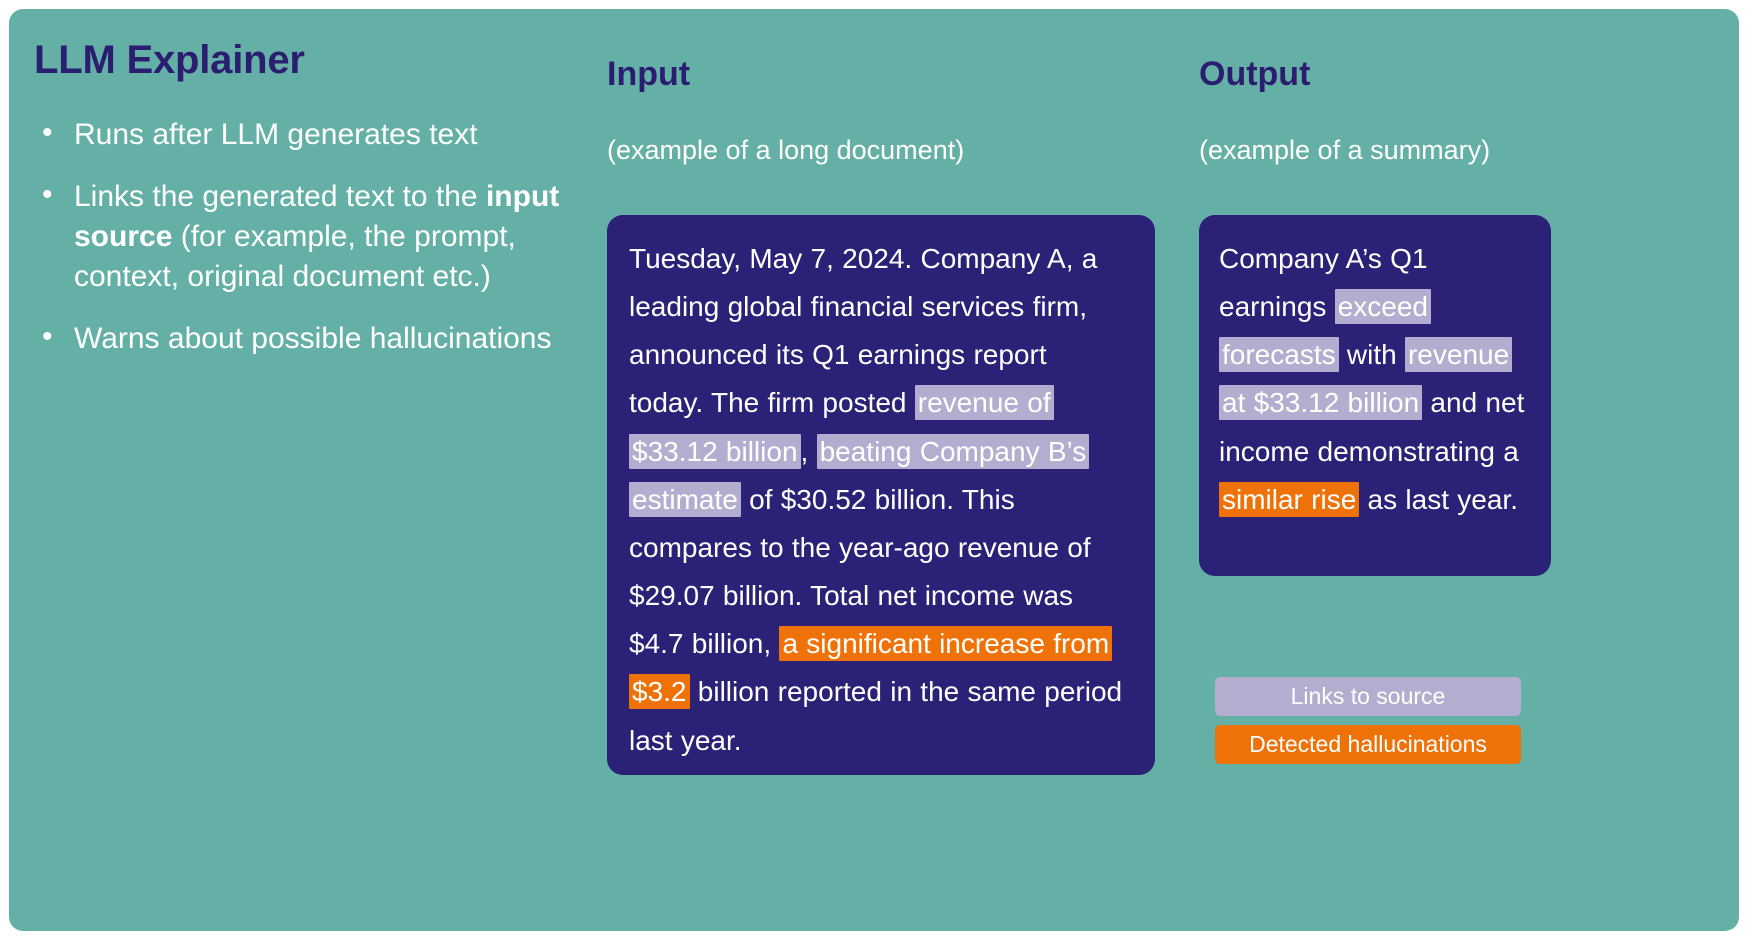  I want to click on output-column-heading: Output, so click(1255, 74).